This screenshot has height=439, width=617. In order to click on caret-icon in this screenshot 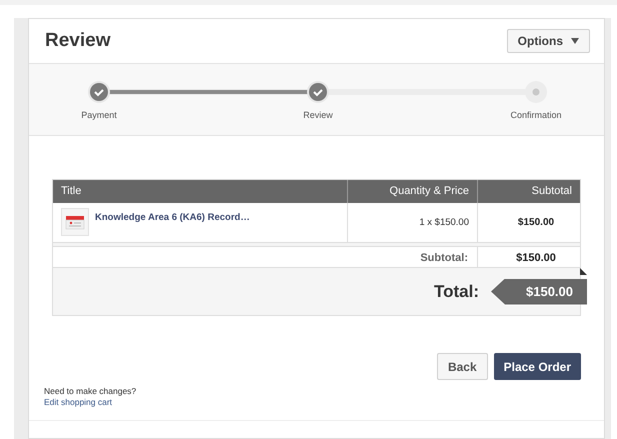, I will do `click(575, 41)`.